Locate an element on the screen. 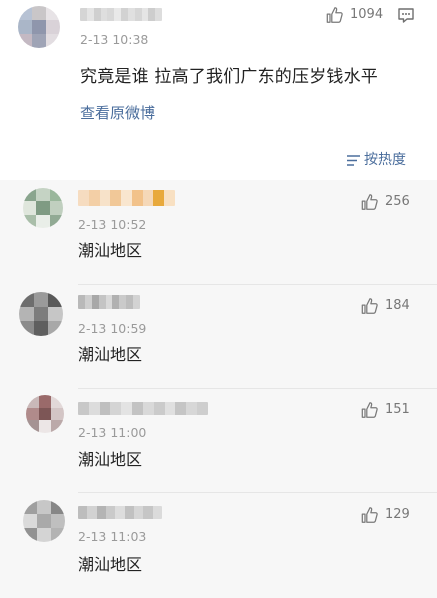 The image size is (437, 598). reply-like-count: 151 is located at coordinates (397, 409).